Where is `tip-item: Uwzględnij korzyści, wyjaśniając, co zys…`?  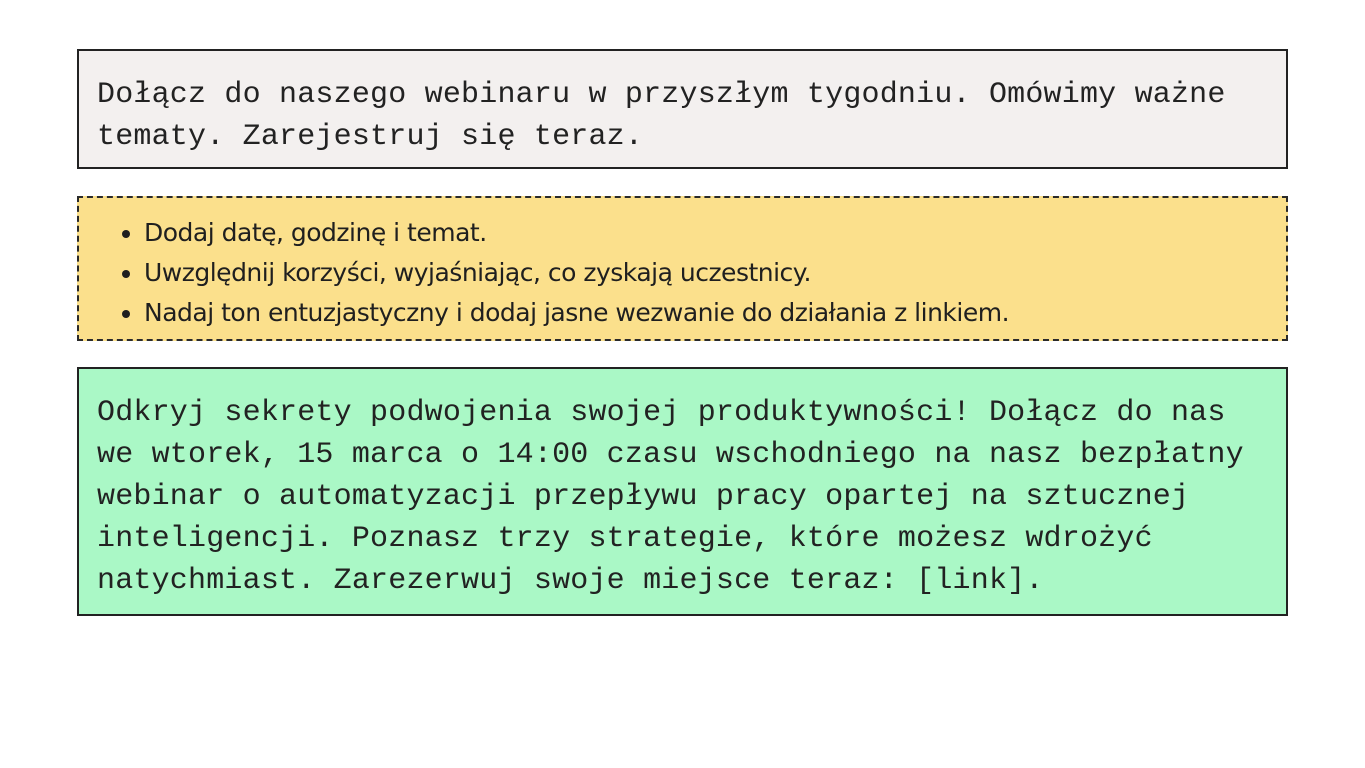 tip-item: Uwzględnij korzyści, wyjaśniając, co zys… is located at coordinates (695, 273).